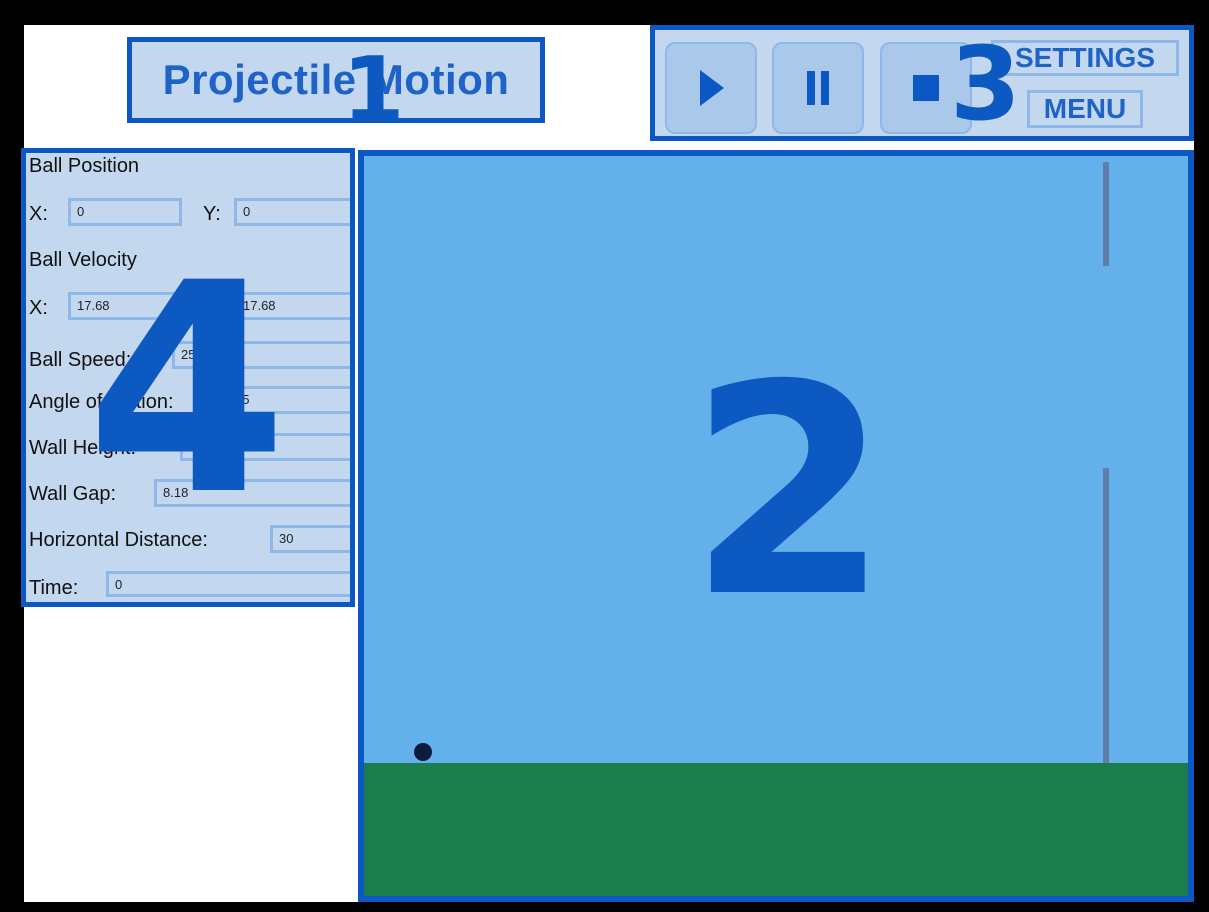 The height and width of the screenshot is (912, 1209). Describe the element at coordinates (1106, 214) in the screenshot. I see `wall-upper` at that location.